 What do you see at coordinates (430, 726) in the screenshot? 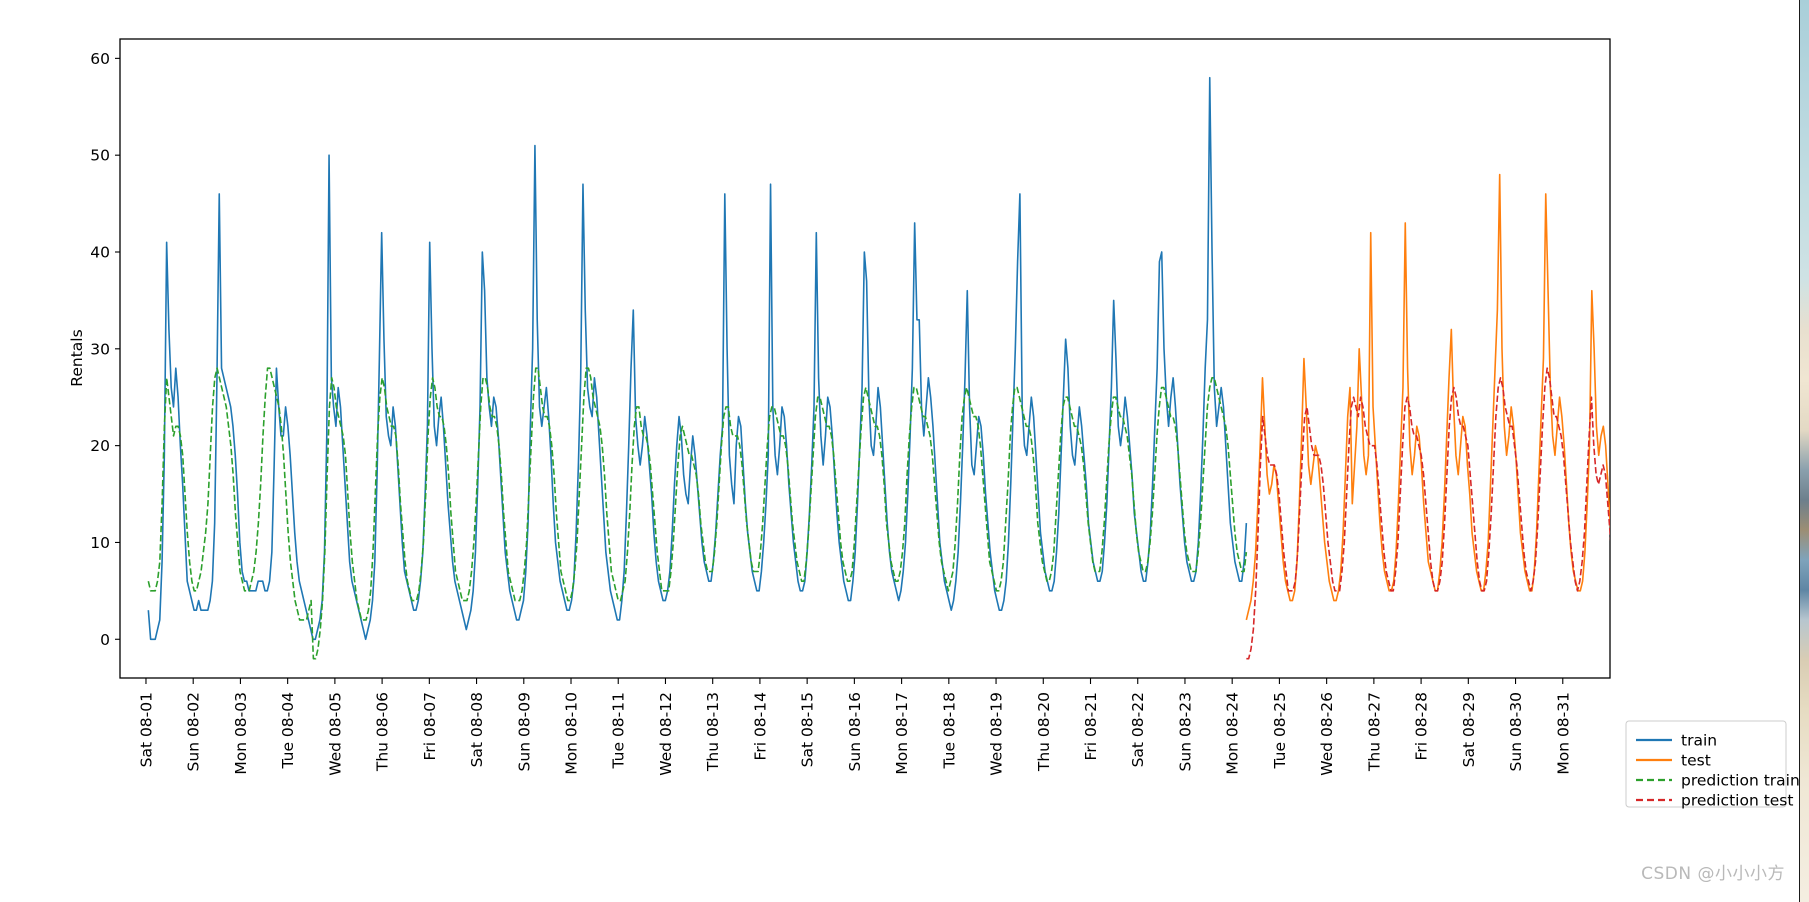
I see `x-tick-label: Fri 08-07` at bounding box center [430, 726].